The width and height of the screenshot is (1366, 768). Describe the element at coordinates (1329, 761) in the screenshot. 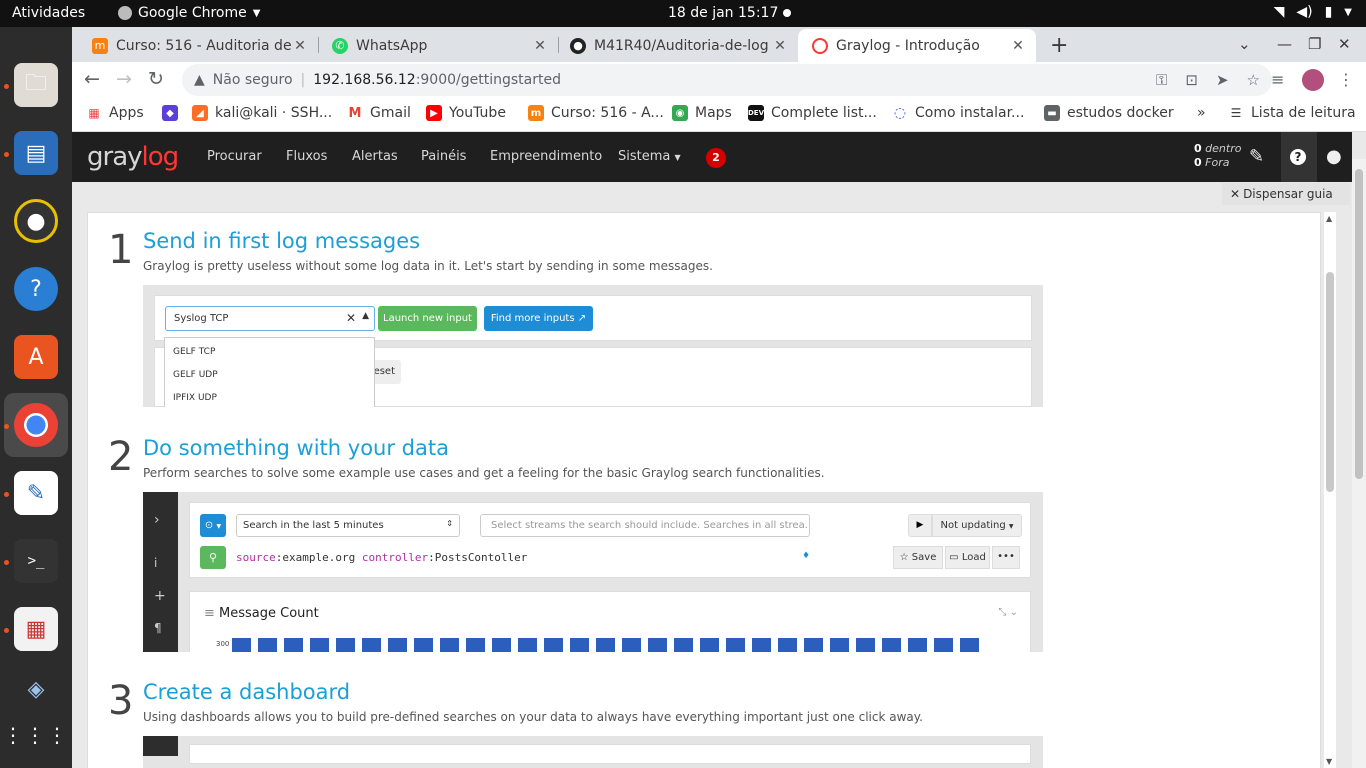

I see `scroll-down-icon: ▼` at that location.